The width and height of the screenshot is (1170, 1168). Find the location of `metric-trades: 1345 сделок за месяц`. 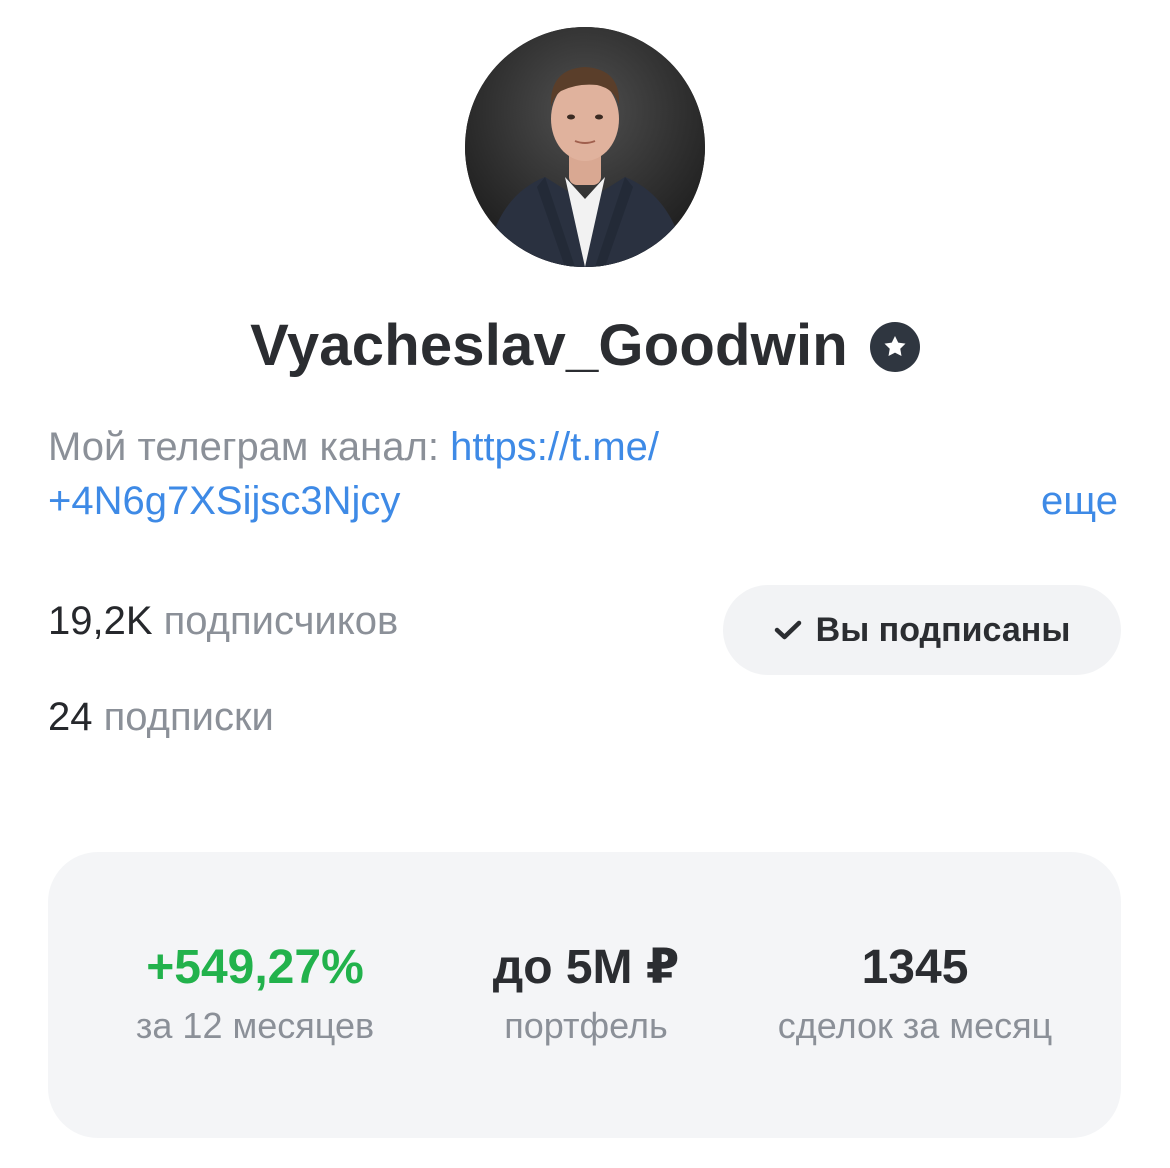

metric-trades: 1345 сделок за месяц is located at coordinates (915, 994).